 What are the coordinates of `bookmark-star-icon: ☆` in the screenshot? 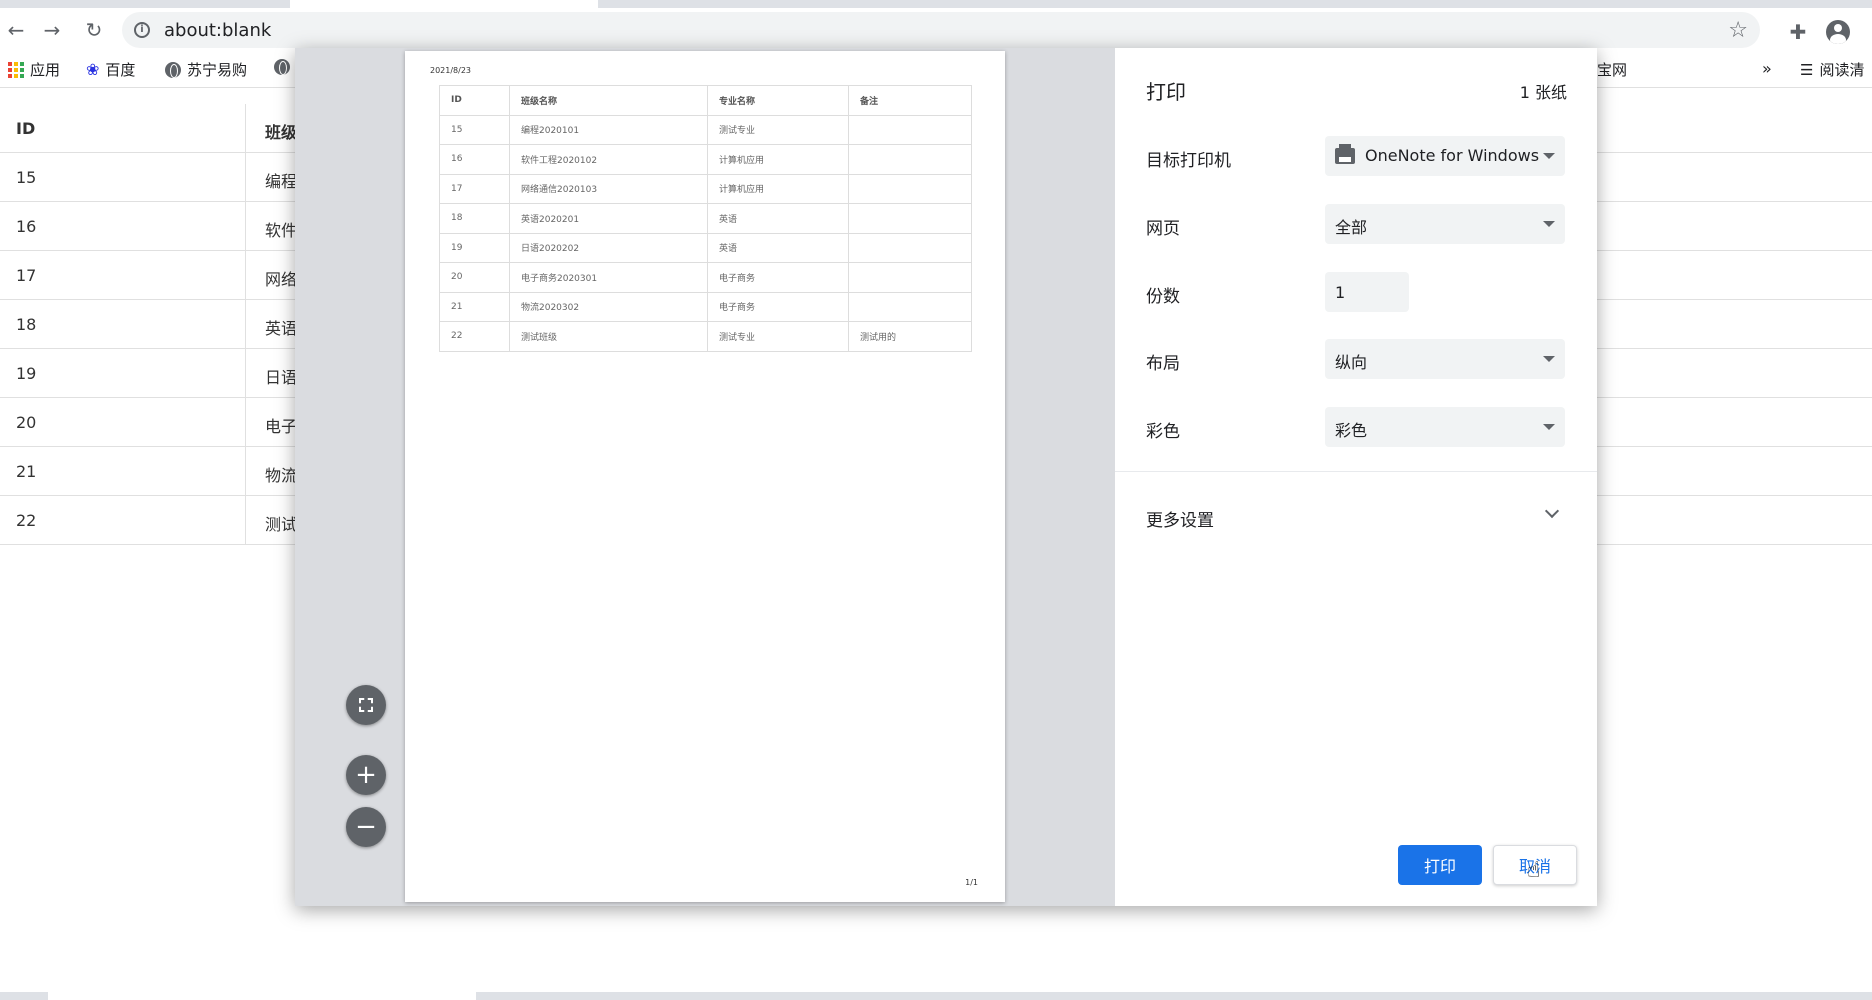 It's located at (1738, 30).